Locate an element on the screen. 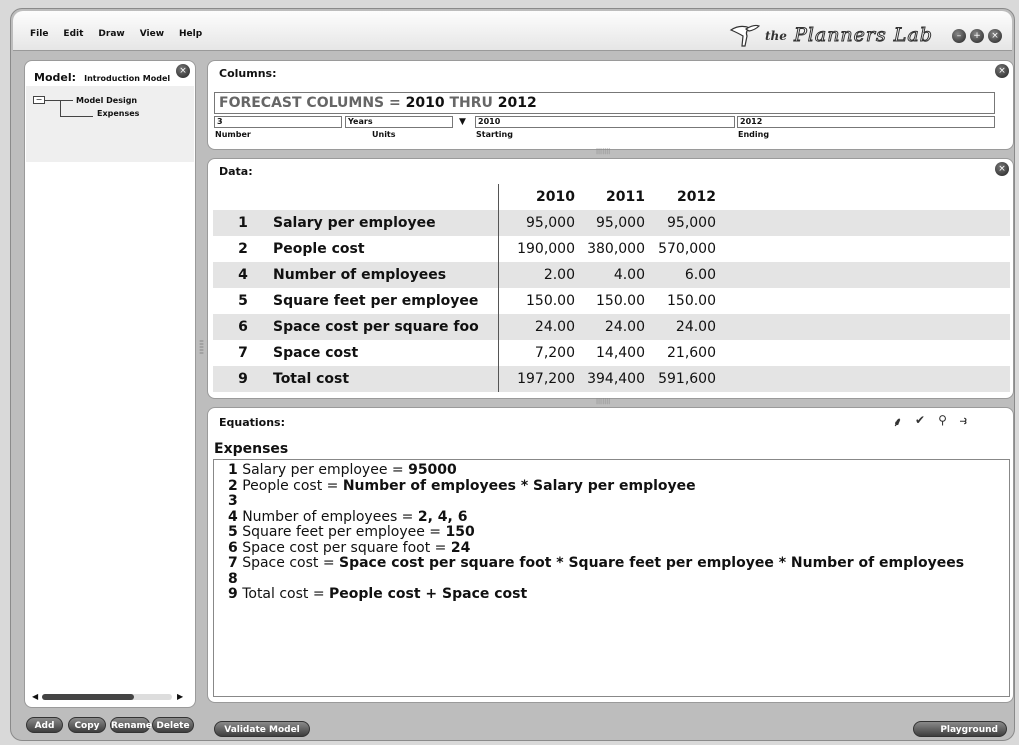 Image resolution: width=1019 pixels, height=745 pixels. data-cell: 190,000 is located at coordinates (536, 249).